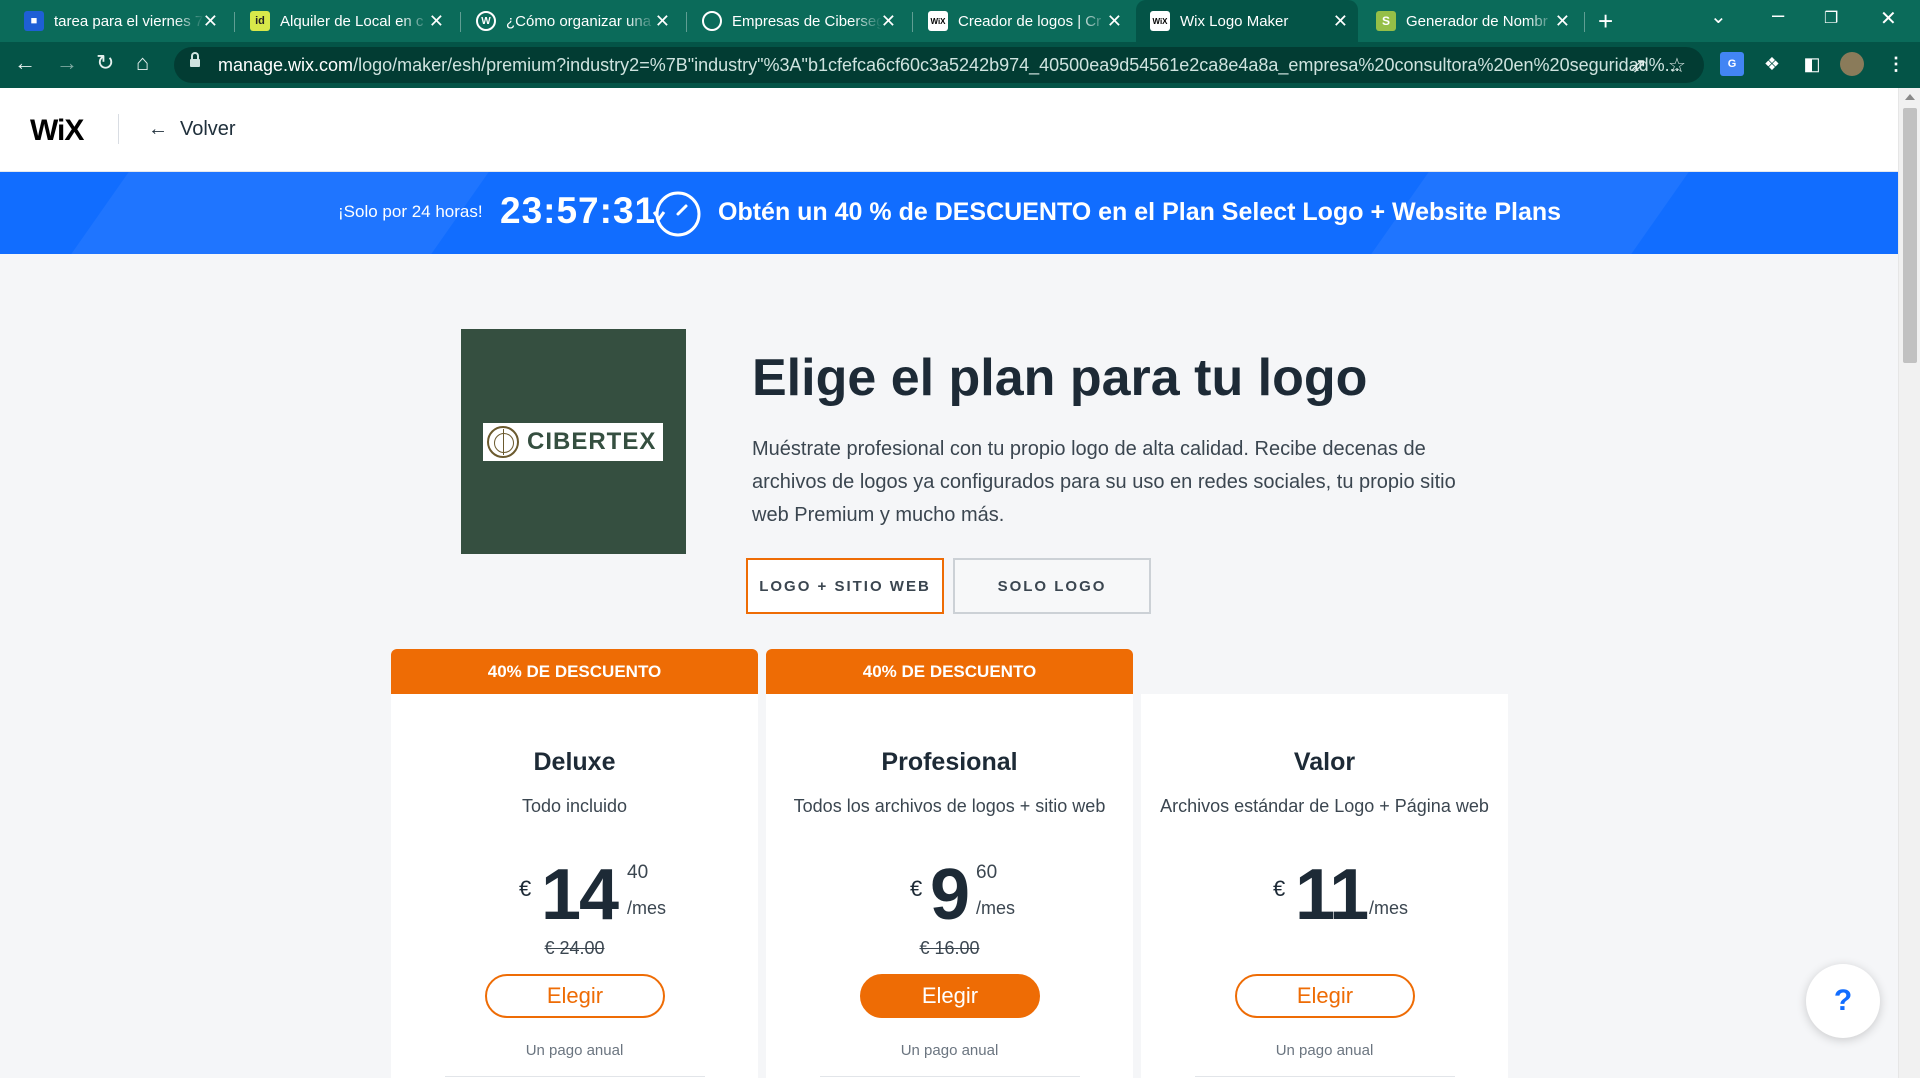 The height and width of the screenshot is (1078, 1920). Describe the element at coordinates (950, 996) in the screenshot. I see `choose-profesional-button: Elegir` at that location.